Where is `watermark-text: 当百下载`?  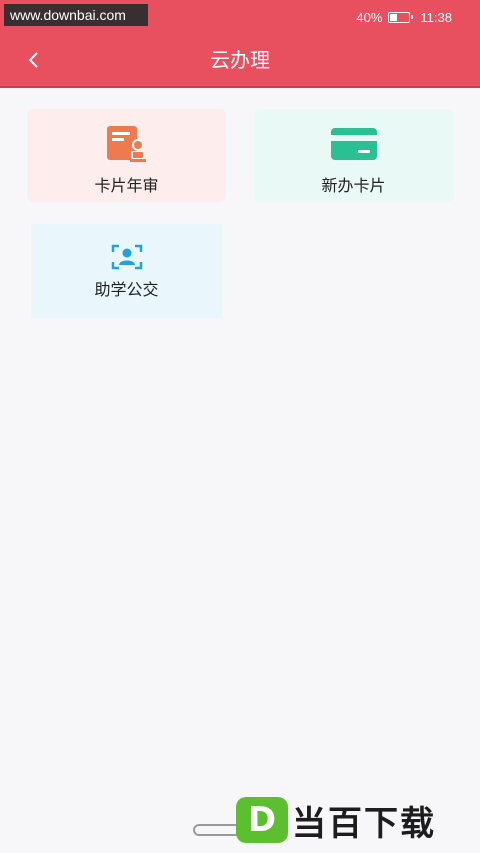
watermark-text: 当百下载 is located at coordinates (364, 823).